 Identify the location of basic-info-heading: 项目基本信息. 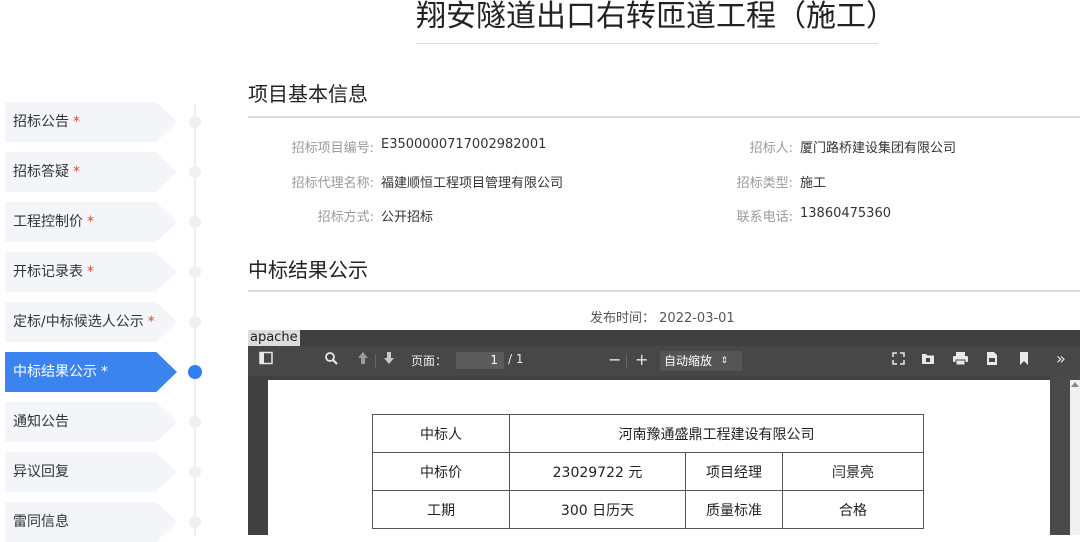
(308, 94).